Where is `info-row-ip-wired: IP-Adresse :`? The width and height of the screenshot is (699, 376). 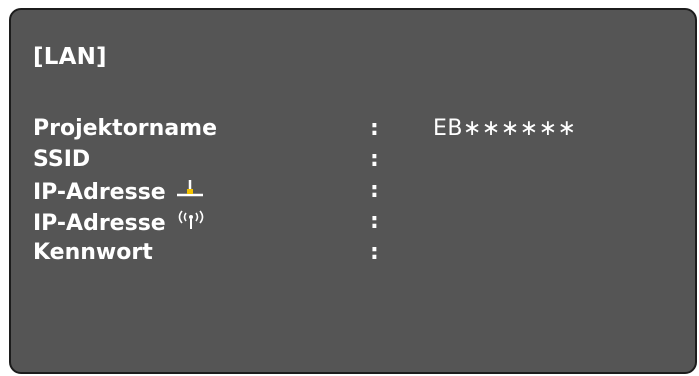
info-row-ip-wired: IP-Adresse : is located at coordinates (353, 193).